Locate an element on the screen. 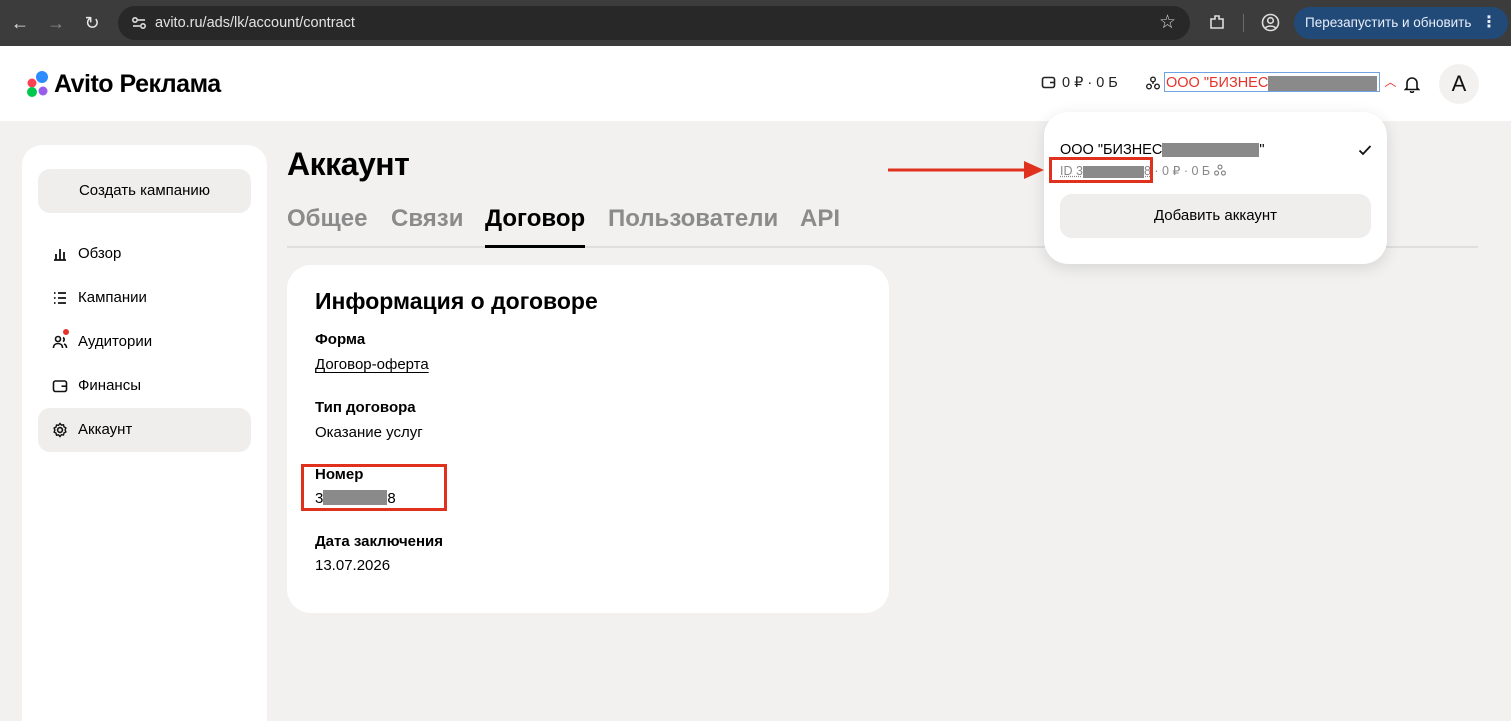 This screenshot has width=1511, height=721. list-icon is located at coordinates (60, 298).